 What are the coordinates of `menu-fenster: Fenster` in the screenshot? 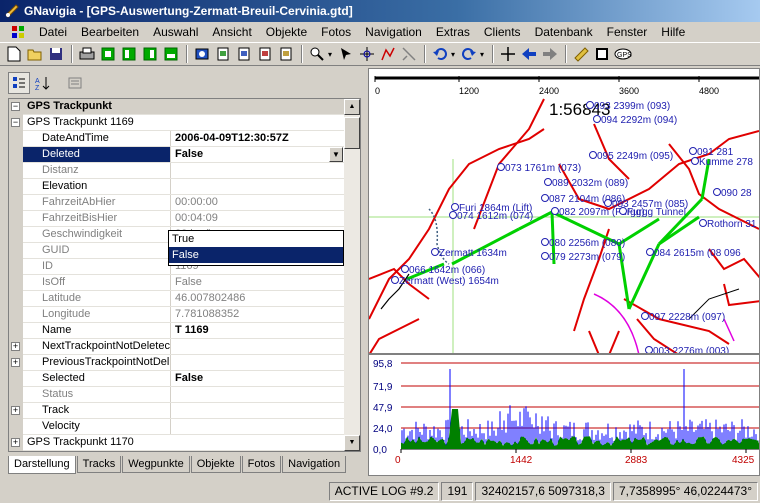 It's located at (627, 32).